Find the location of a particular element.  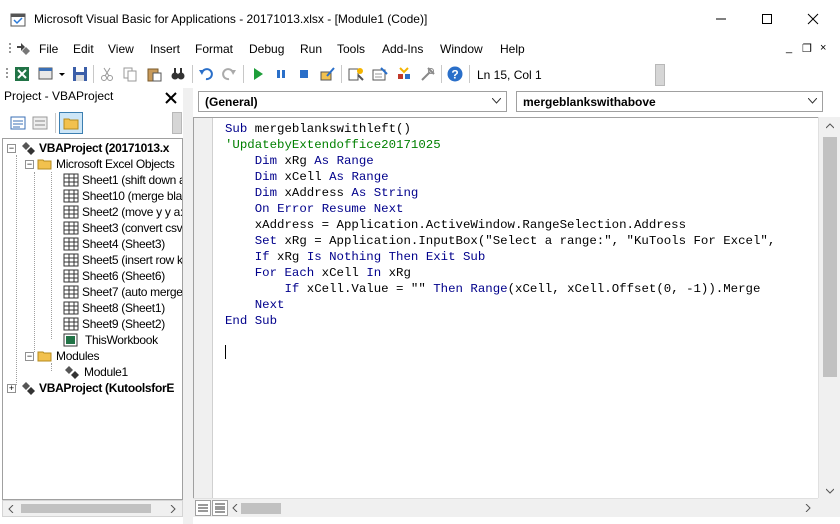

full-module-view-button is located at coordinates (220, 508).